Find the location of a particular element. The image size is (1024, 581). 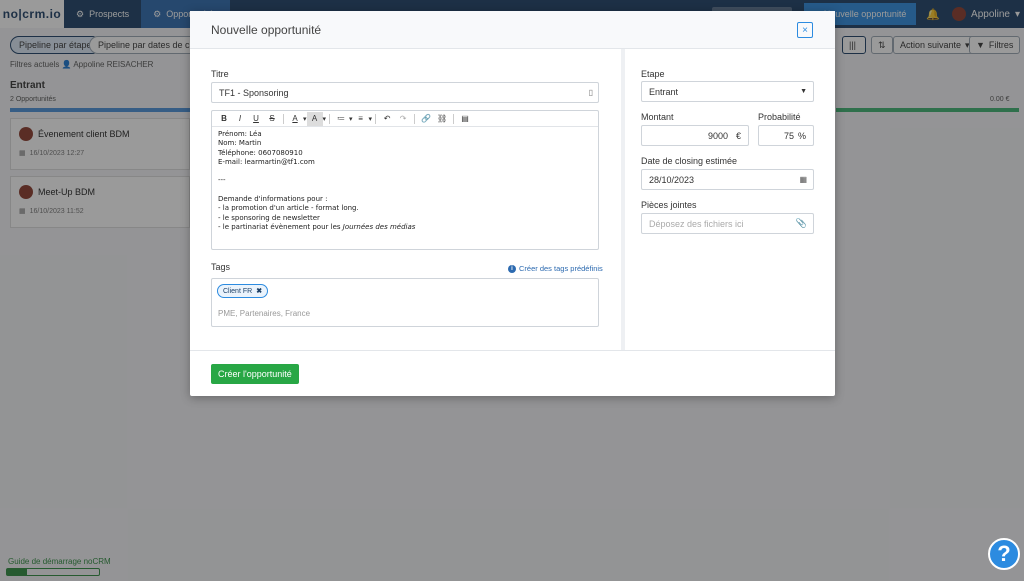

editor-text: - le partinariat évènement pour les is located at coordinates (280, 226).